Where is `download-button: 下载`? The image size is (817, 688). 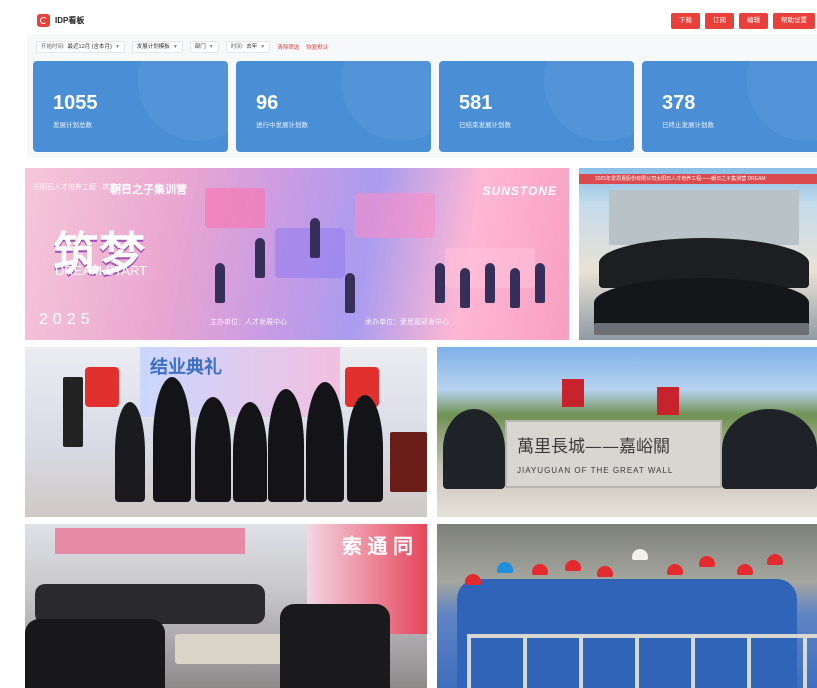 download-button: 下载 is located at coordinates (685, 21).